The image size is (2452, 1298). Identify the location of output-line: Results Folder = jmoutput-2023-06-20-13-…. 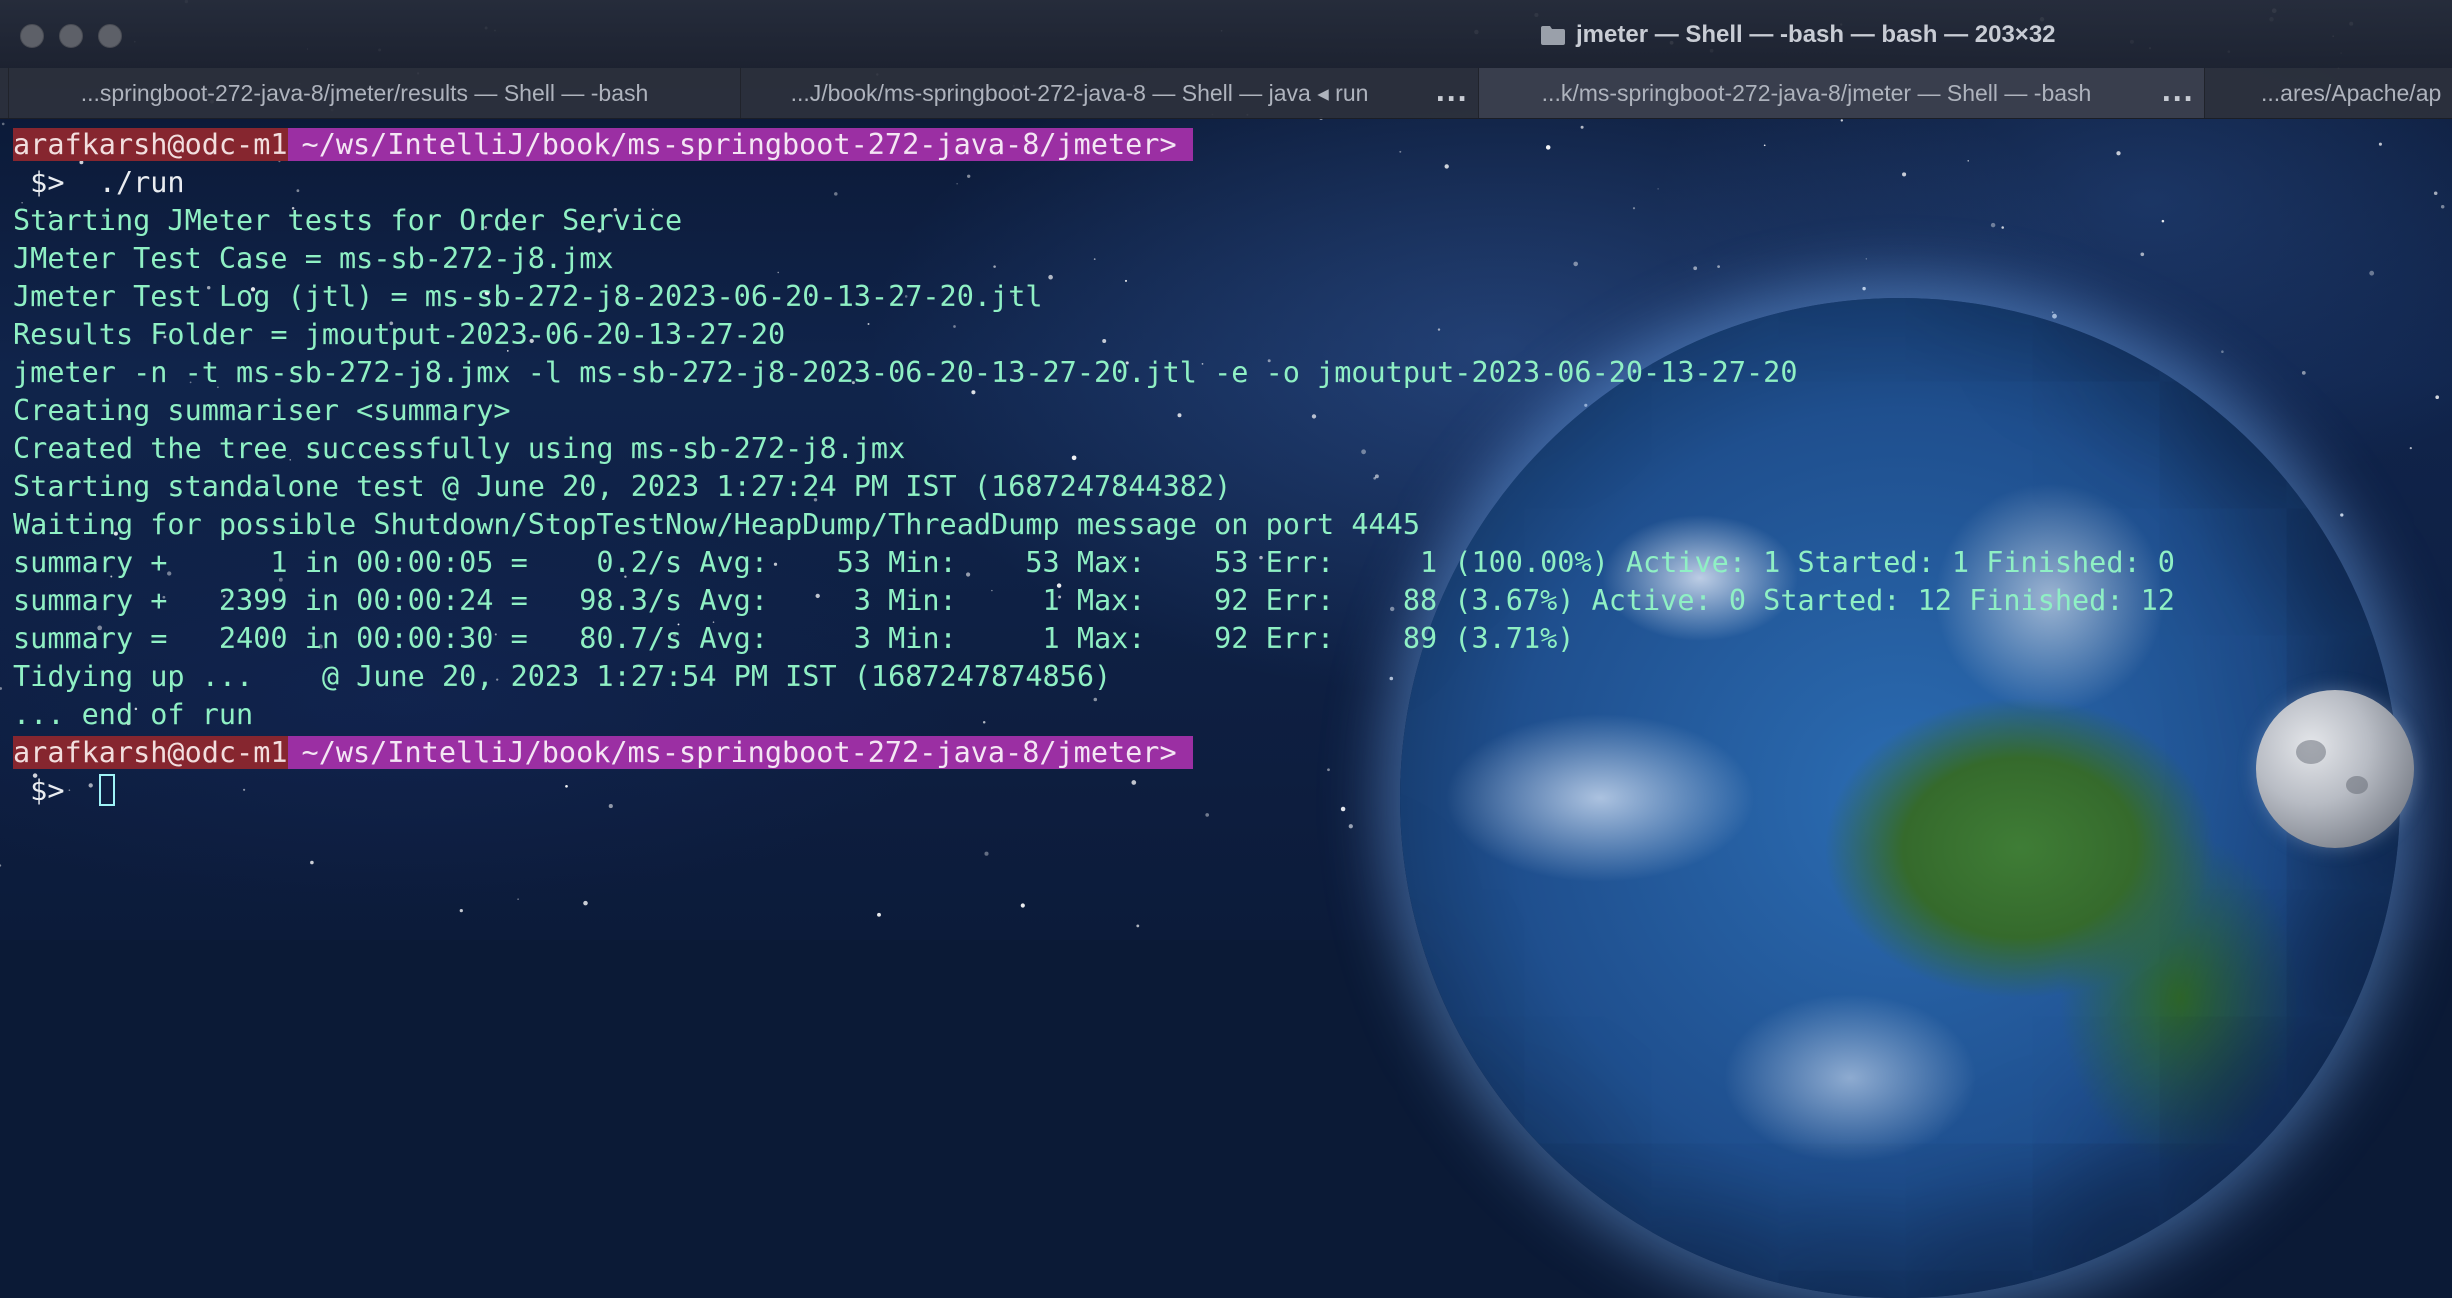
(399, 334).